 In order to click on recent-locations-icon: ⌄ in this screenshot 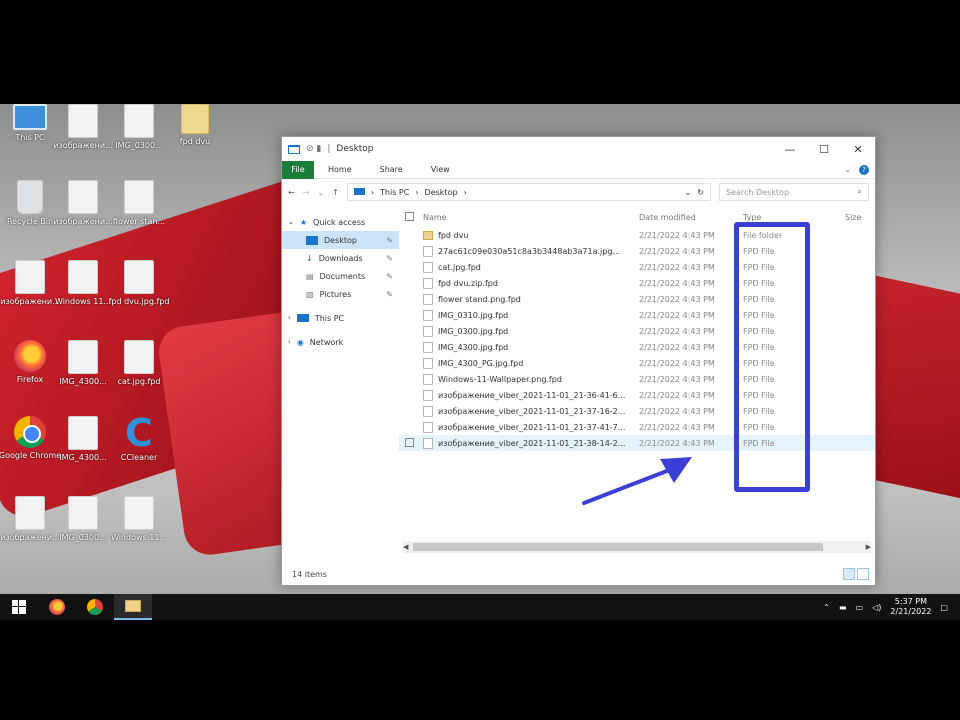, I will do `click(320, 192)`.